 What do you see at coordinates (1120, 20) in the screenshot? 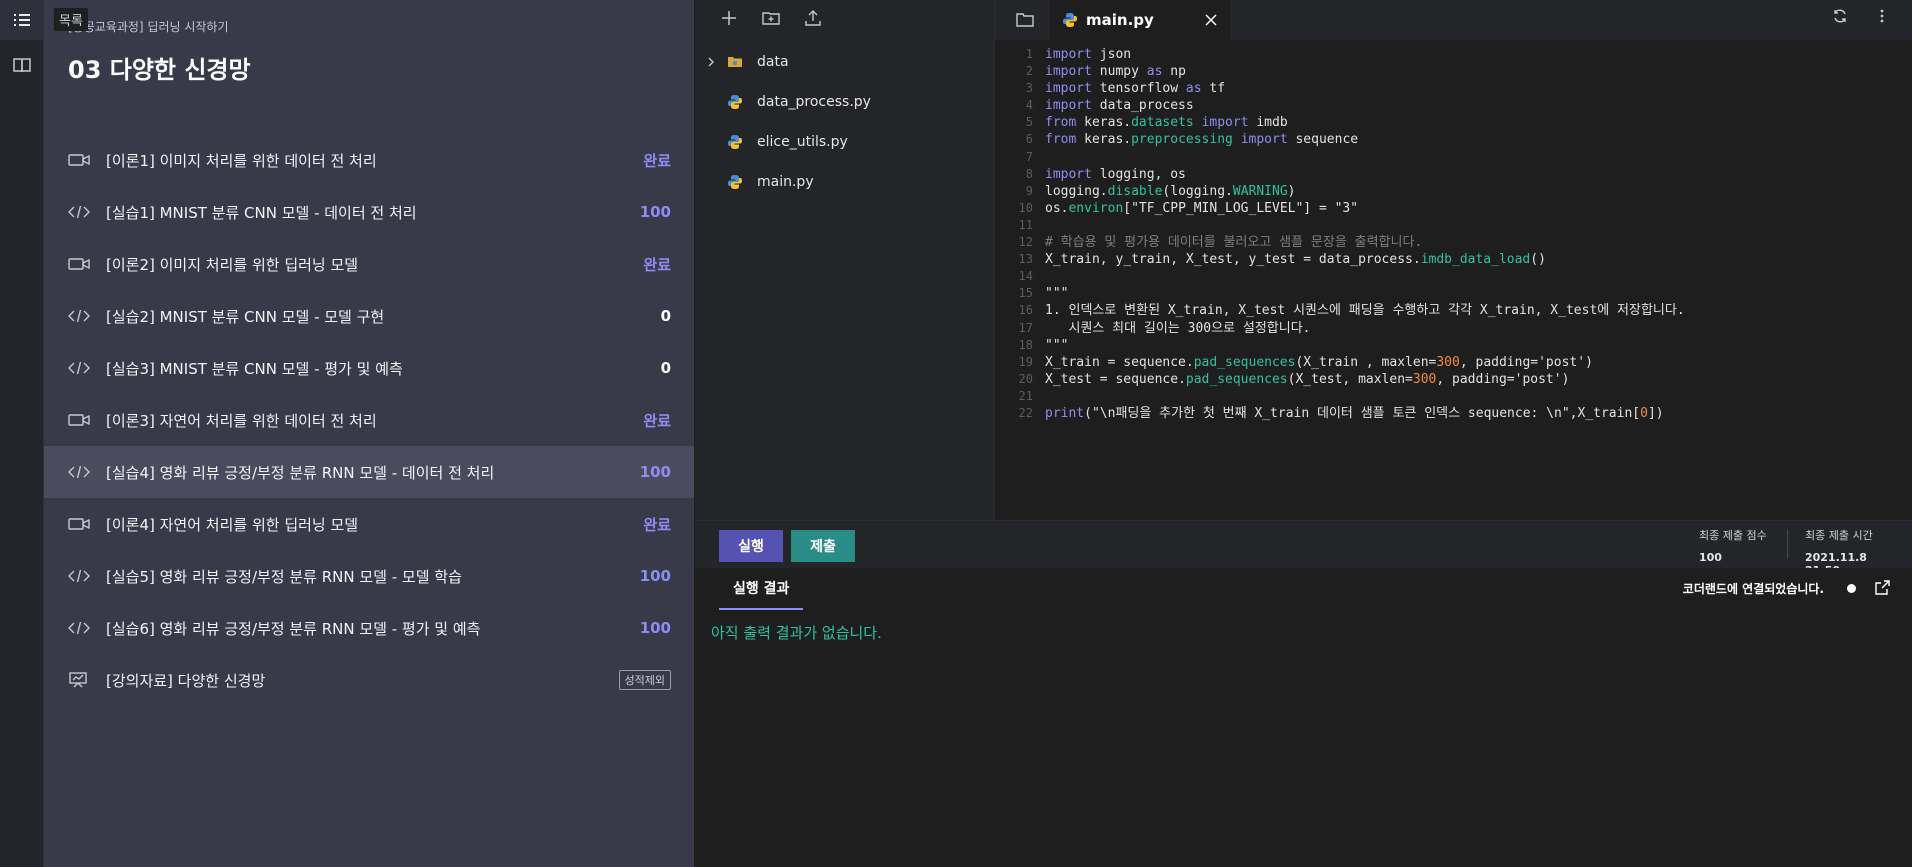
I see `tab-label: main.py` at bounding box center [1120, 20].